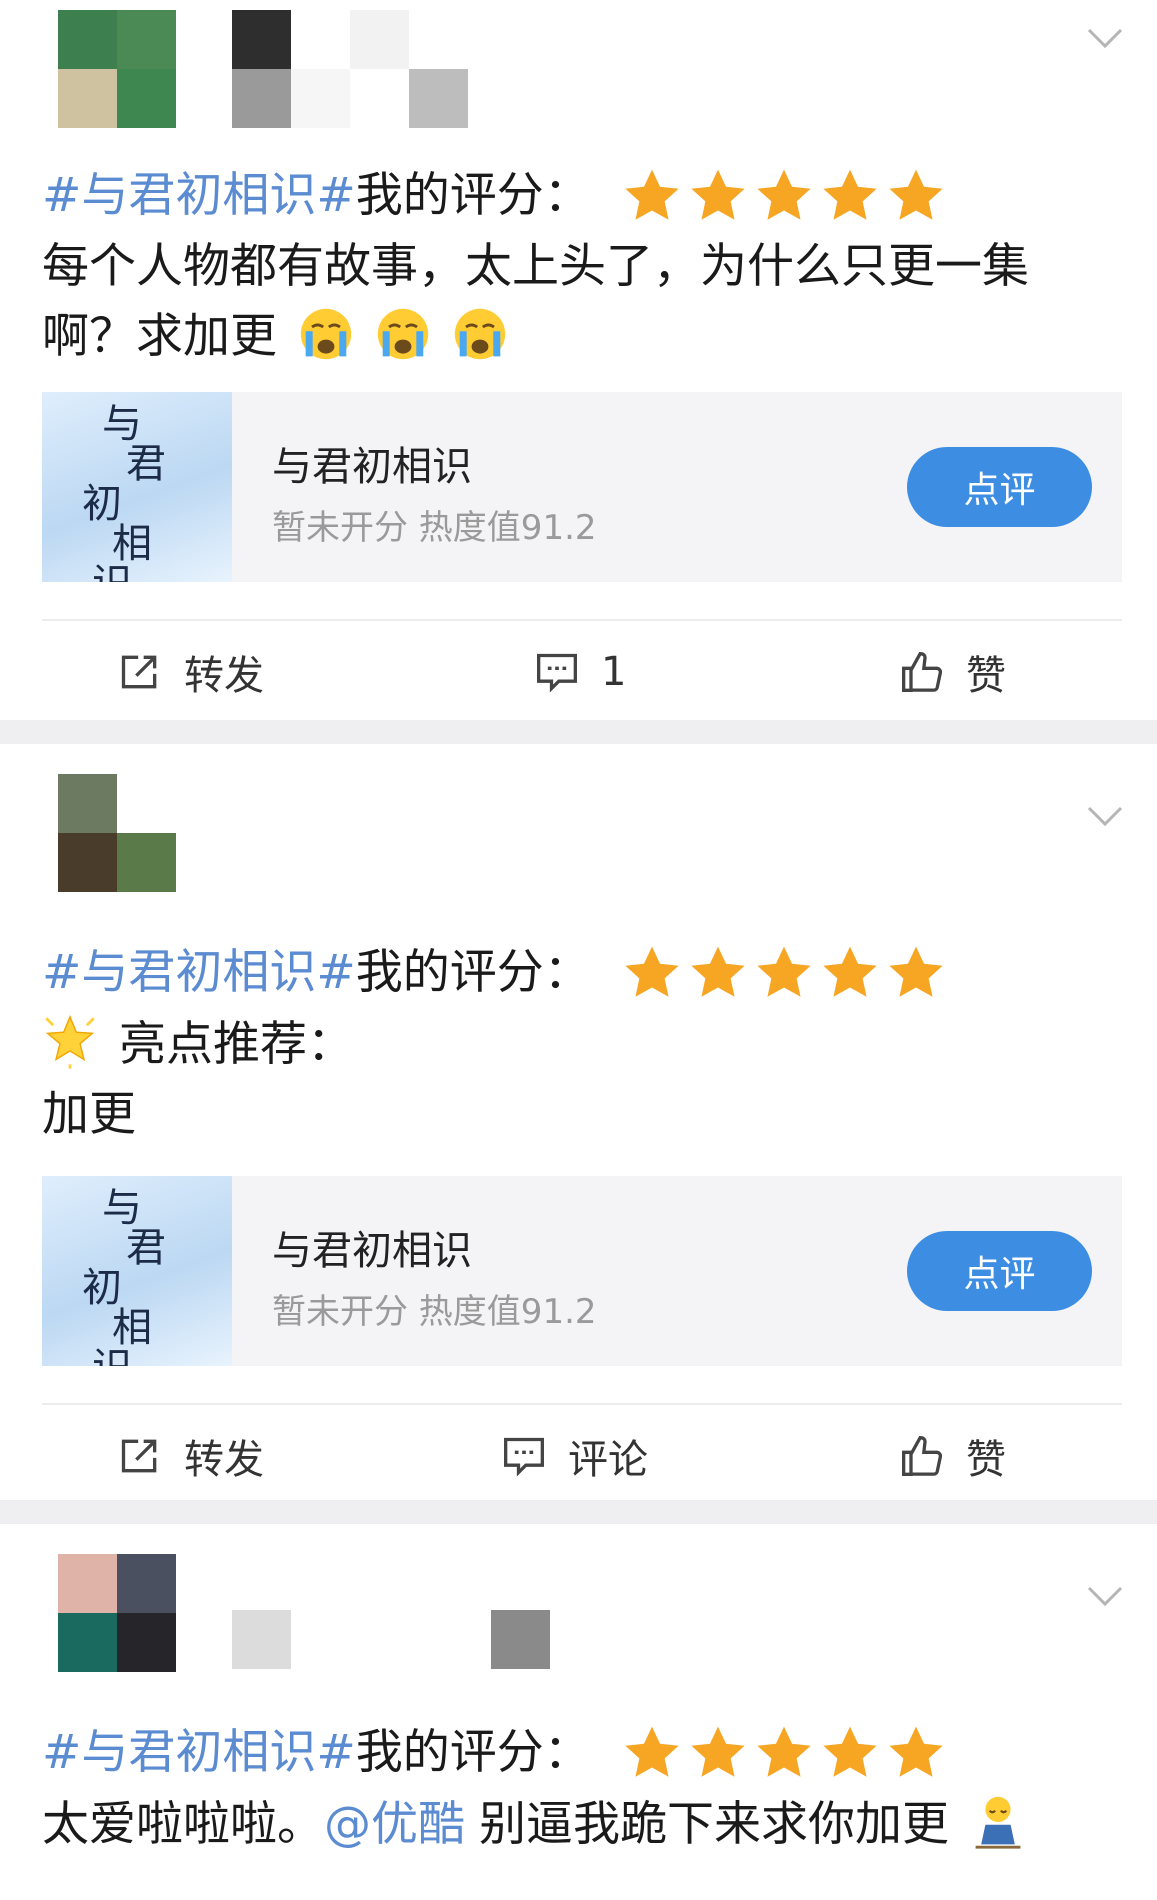  I want to click on post-body-line-2: 啊？求加更, so click(275, 337).